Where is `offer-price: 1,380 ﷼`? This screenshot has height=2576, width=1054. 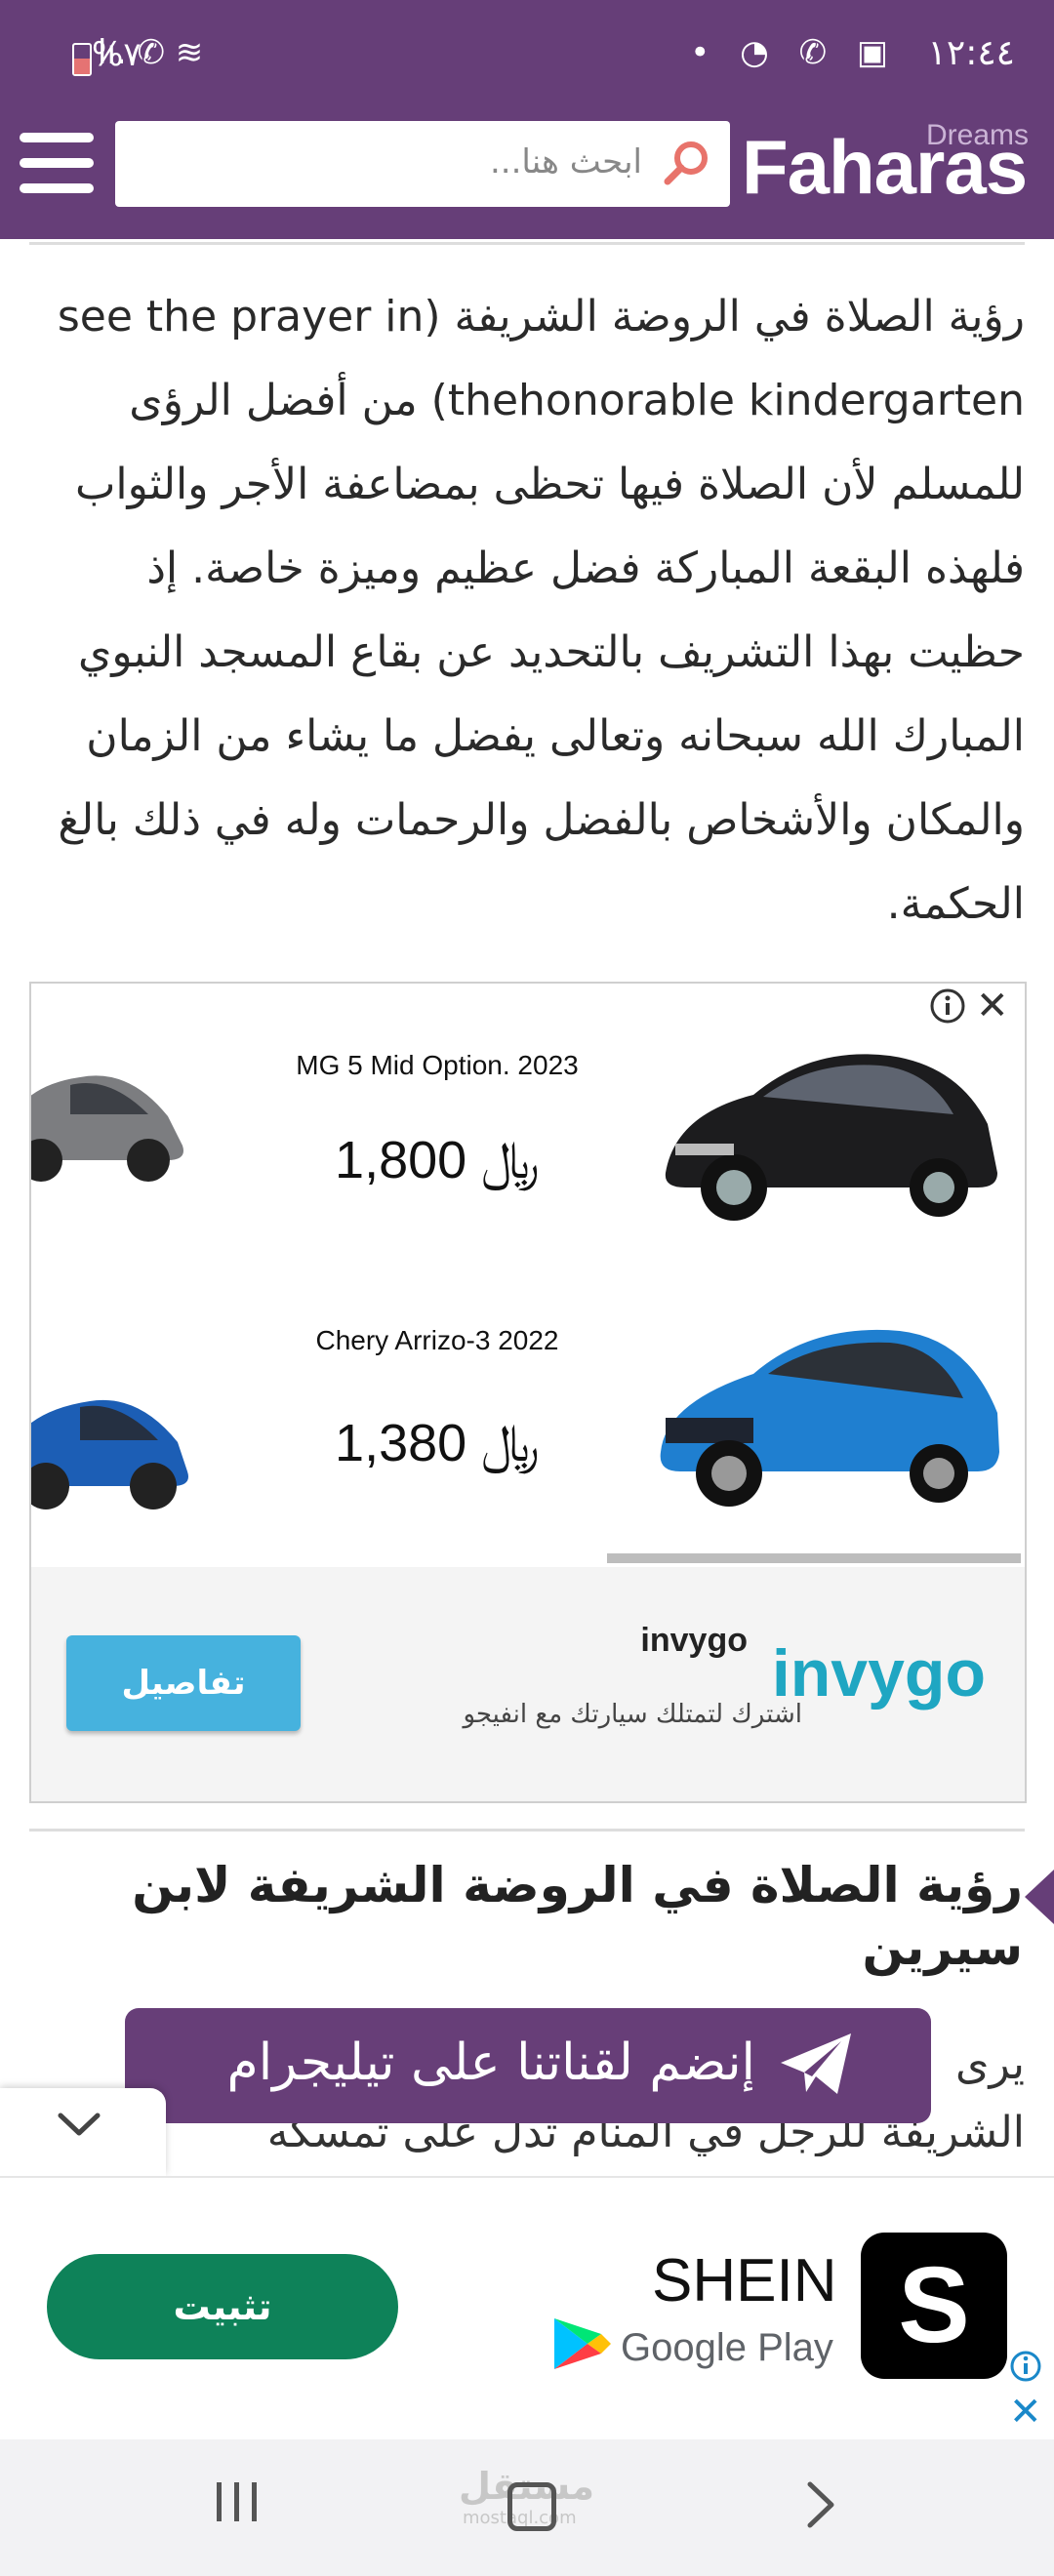
offer-price: 1,380 ﷼ is located at coordinates (438, 1443).